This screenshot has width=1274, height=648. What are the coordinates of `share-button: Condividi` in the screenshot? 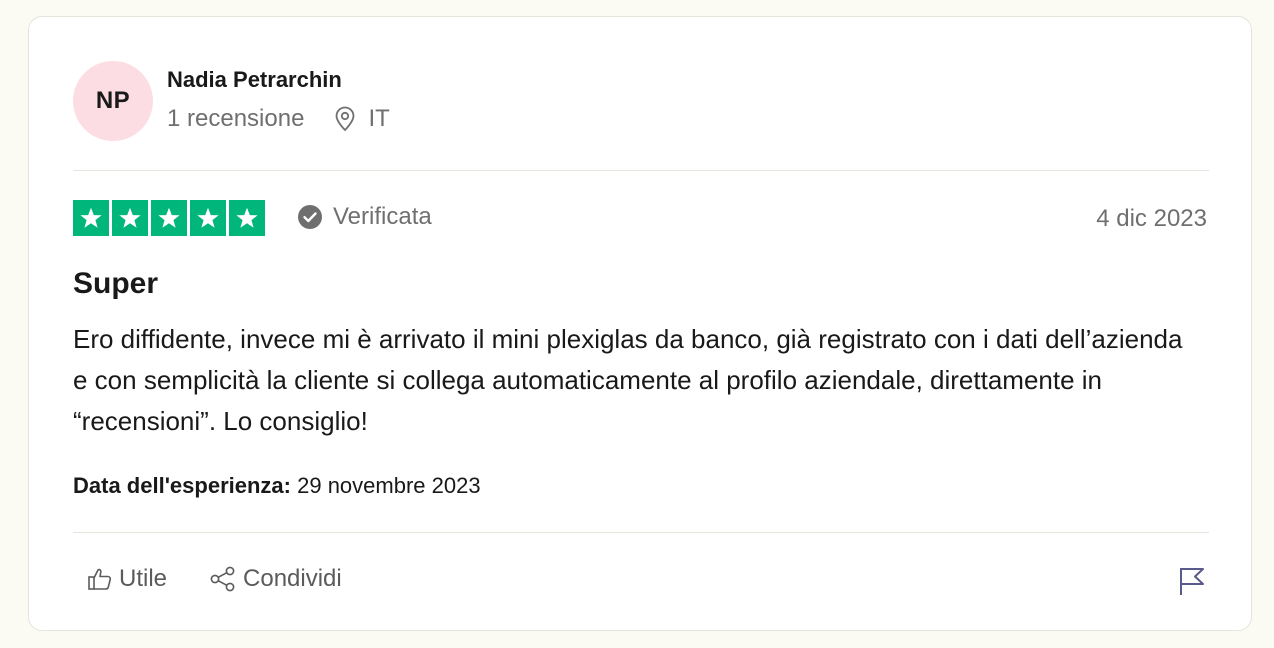 It's located at (275, 579).